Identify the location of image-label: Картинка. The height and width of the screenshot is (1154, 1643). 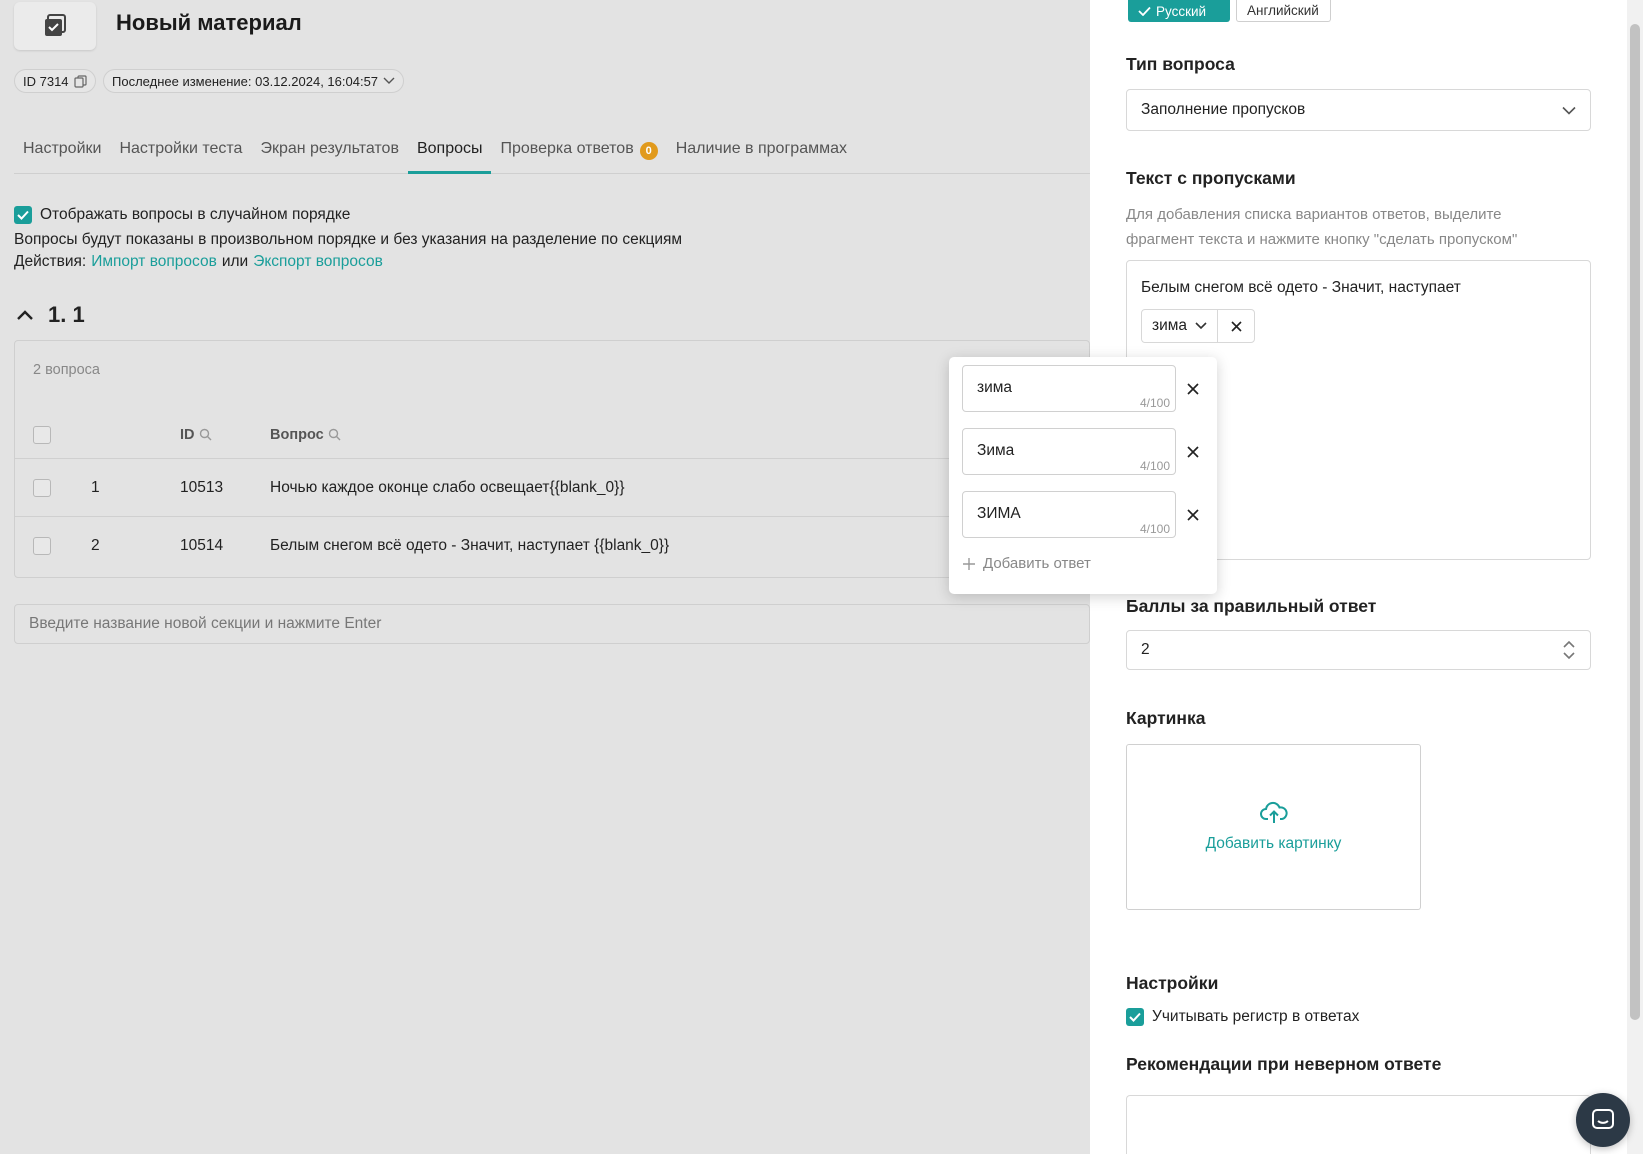
(1166, 718).